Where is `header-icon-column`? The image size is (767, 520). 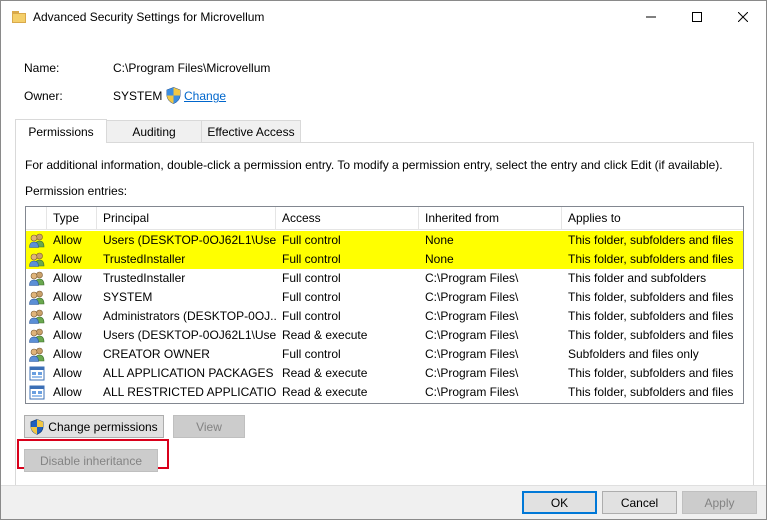 header-icon-column is located at coordinates (36, 218).